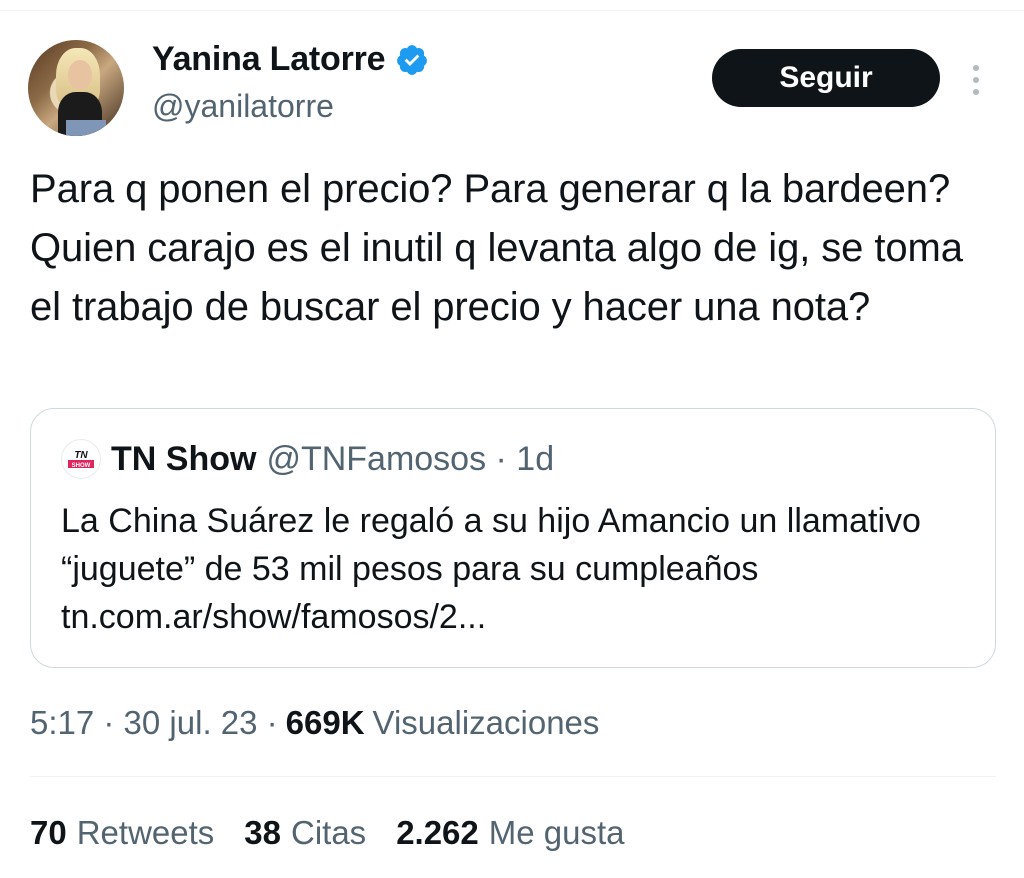  What do you see at coordinates (80, 75) in the screenshot?
I see `avatar-face` at bounding box center [80, 75].